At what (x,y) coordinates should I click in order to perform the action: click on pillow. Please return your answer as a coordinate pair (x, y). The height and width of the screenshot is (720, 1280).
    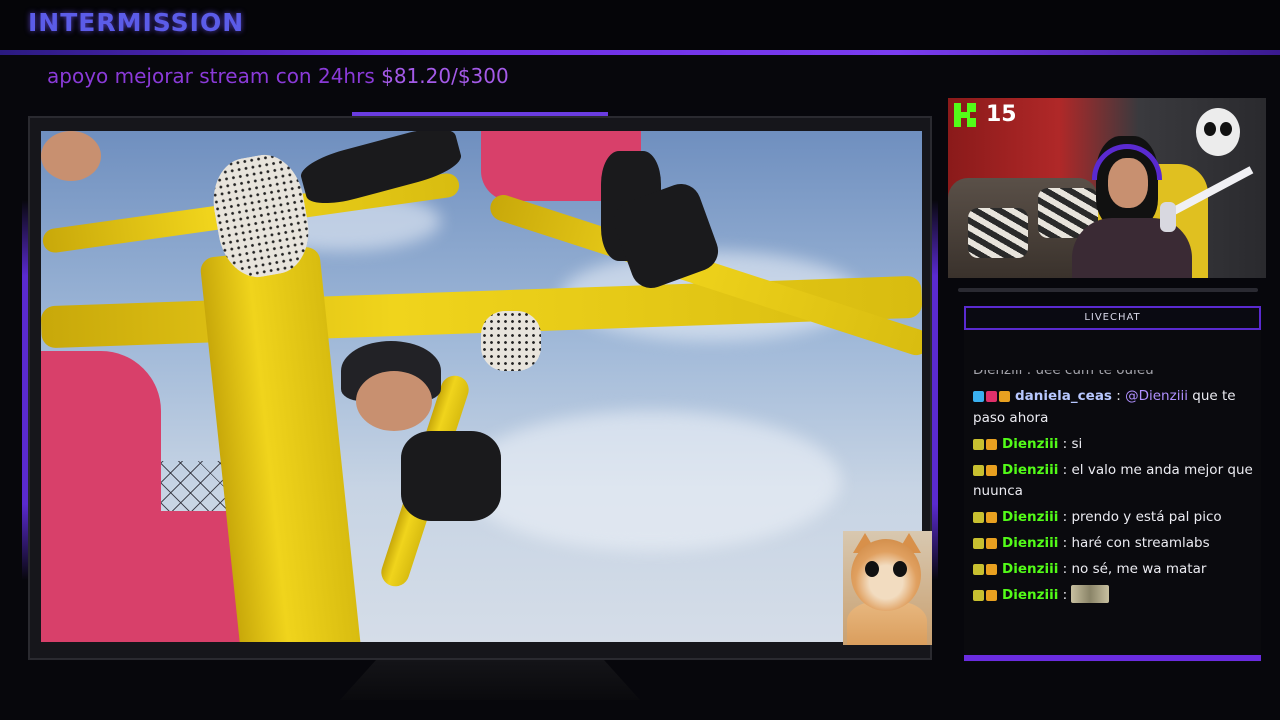
    Looking at the image, I should click on (998, 233).